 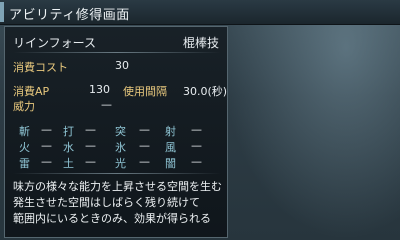 What do you see at coordinates (46, 161) in the screenshot?
I see `element-thunder-value: —` at bounding box center [46, 161].